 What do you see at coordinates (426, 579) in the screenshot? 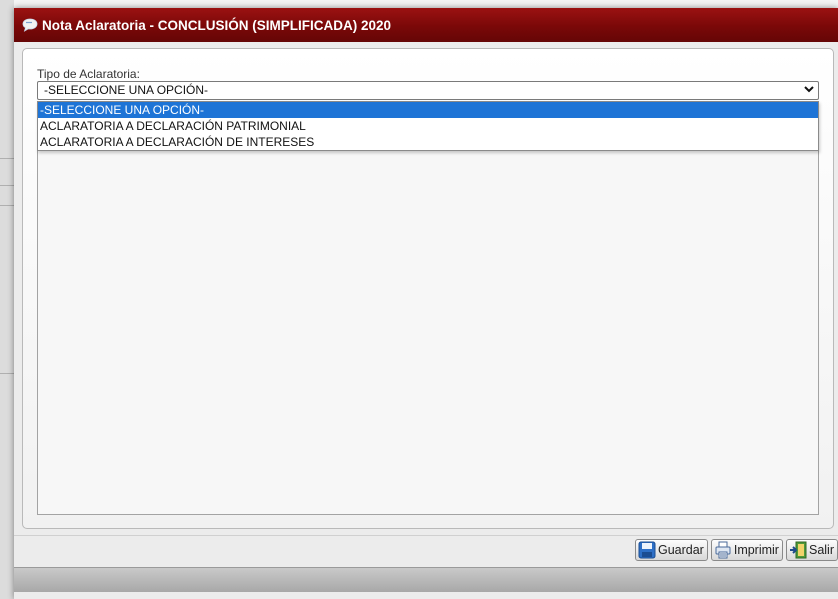
I see `dialog-status-bar` at bounding box center [426, 579].